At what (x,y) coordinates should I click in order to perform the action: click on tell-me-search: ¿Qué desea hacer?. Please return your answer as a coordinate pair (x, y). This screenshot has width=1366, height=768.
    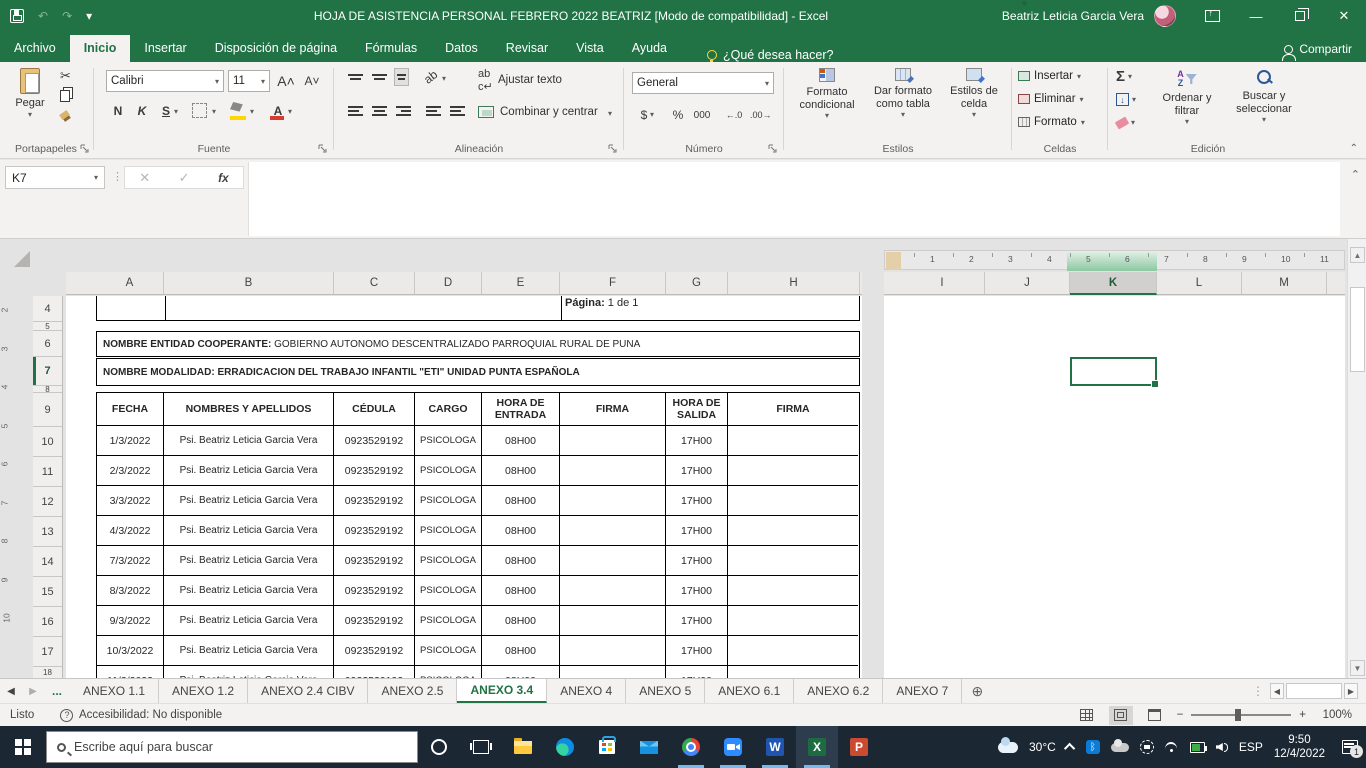
    Looking at the image, I should click on (769, 55).